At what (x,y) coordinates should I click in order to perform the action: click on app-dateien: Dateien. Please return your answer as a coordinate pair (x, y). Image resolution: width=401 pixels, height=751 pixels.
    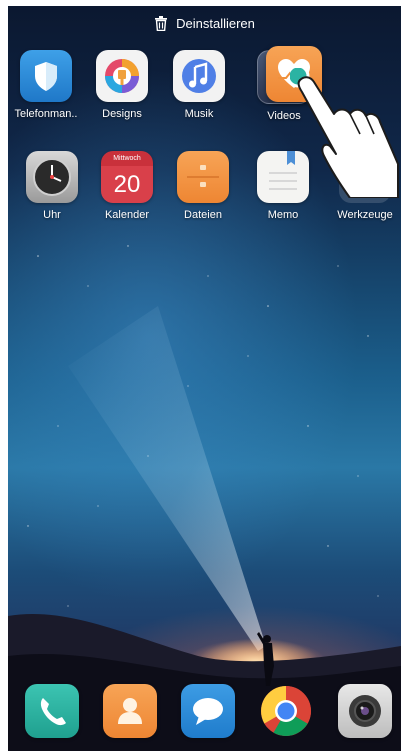
    Looking at the image, I should click on (203, 186).